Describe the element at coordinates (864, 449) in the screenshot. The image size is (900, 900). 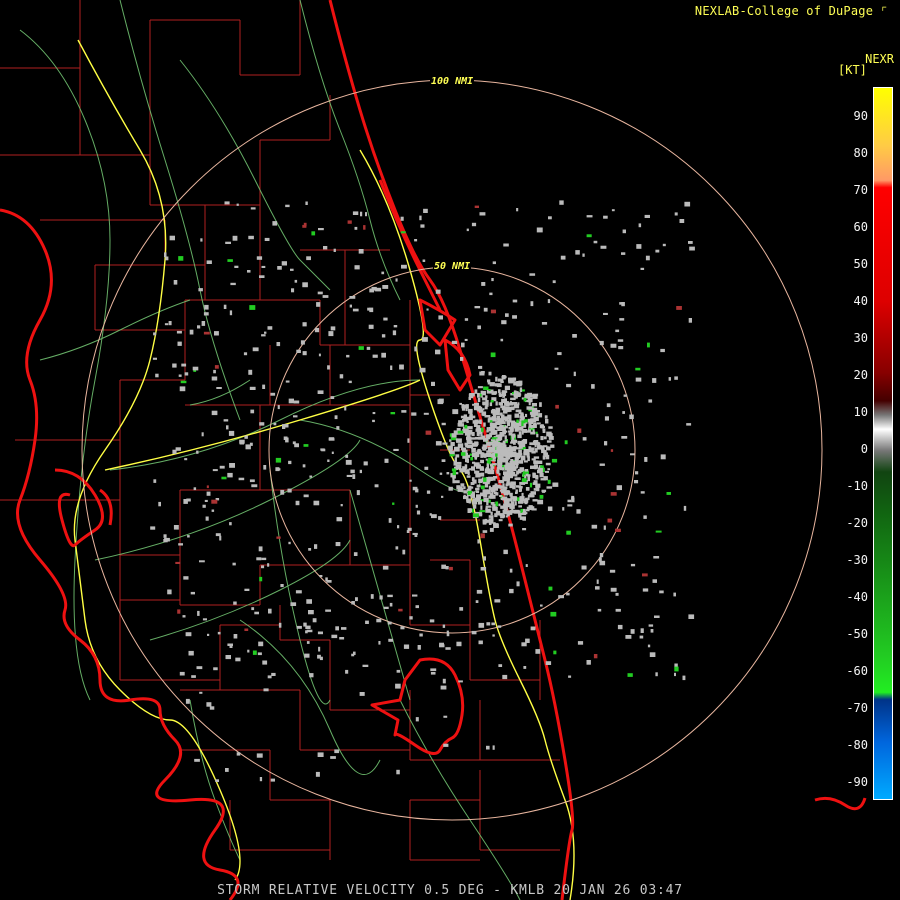
I see `legend-tick-label: 0` at that location.